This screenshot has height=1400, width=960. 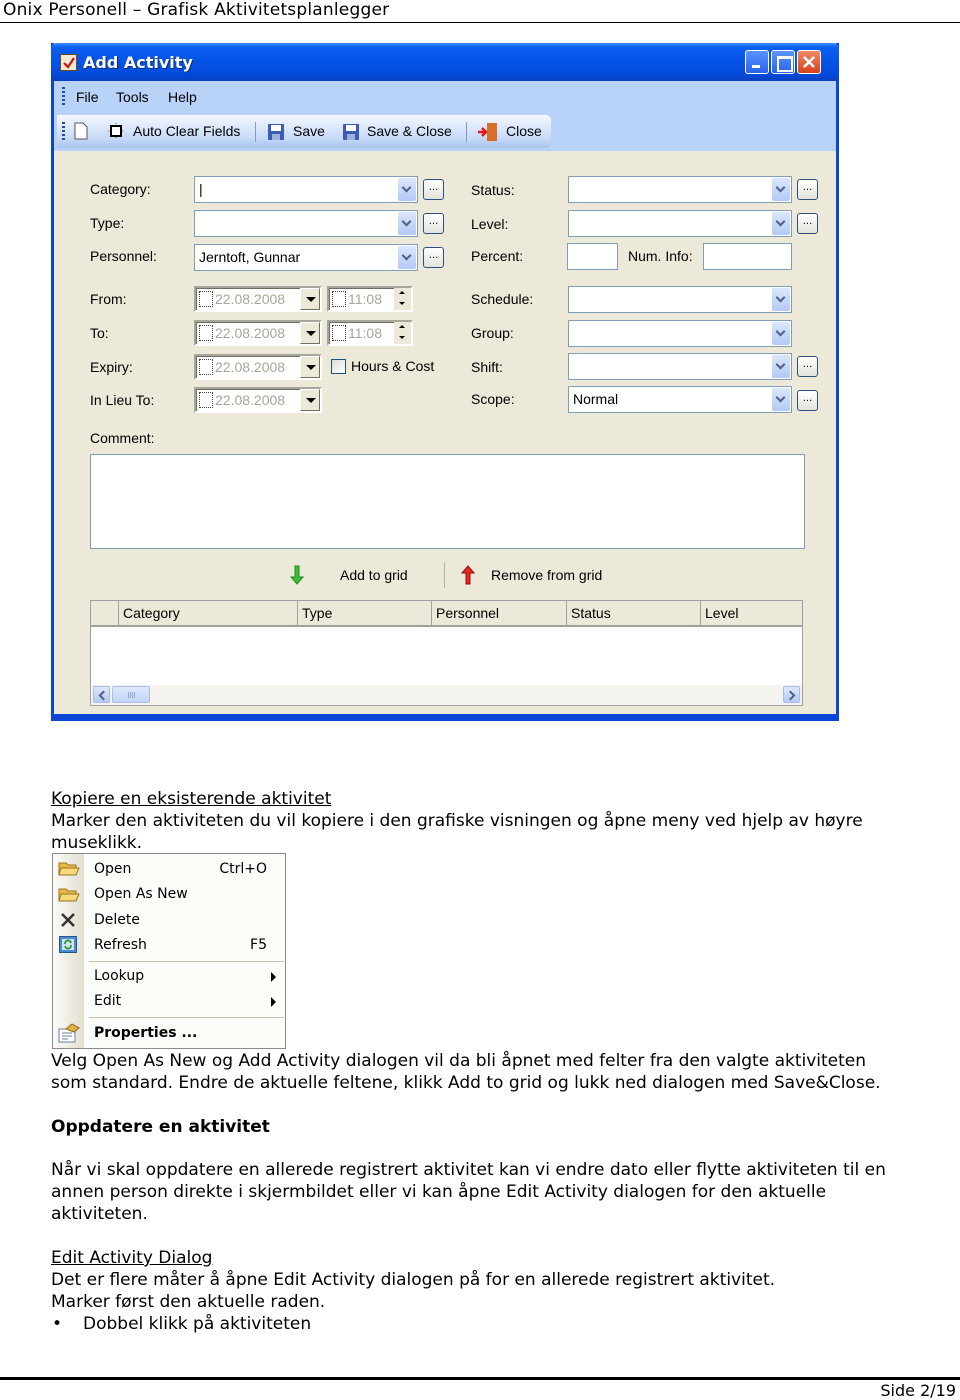 I want to click on minimize-button, so click(x=757, y=62).